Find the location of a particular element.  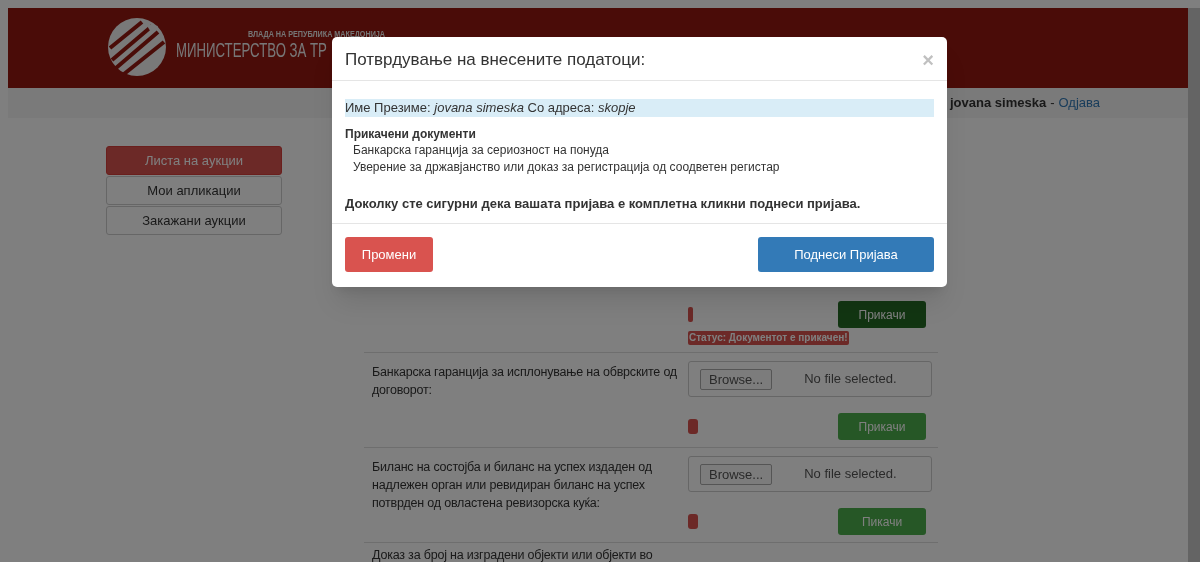

ministry-title: МИНИСТЕРСТВО ЗА ТР is located at coordinates (252, 50).